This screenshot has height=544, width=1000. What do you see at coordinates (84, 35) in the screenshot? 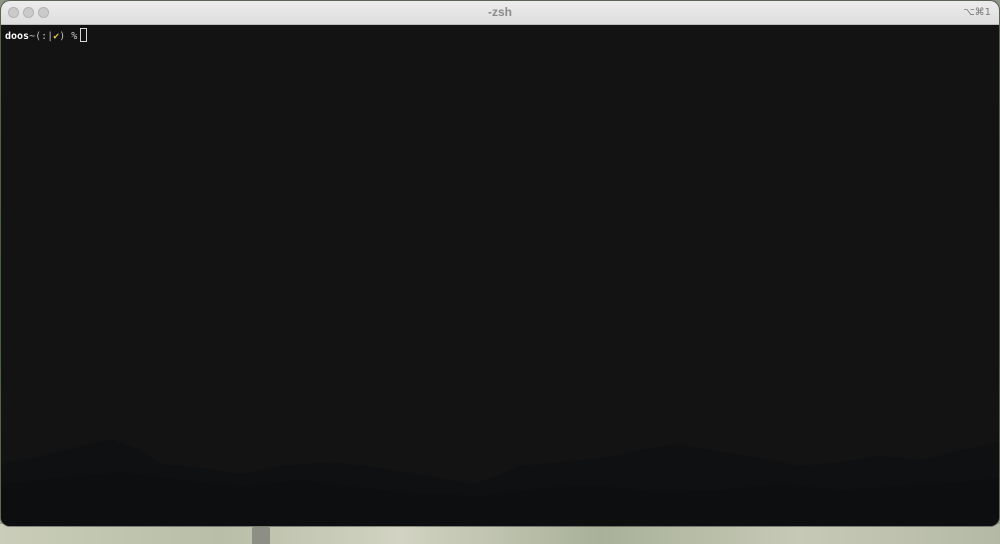
I see `text-cursor` at bounding box center [84, 35].